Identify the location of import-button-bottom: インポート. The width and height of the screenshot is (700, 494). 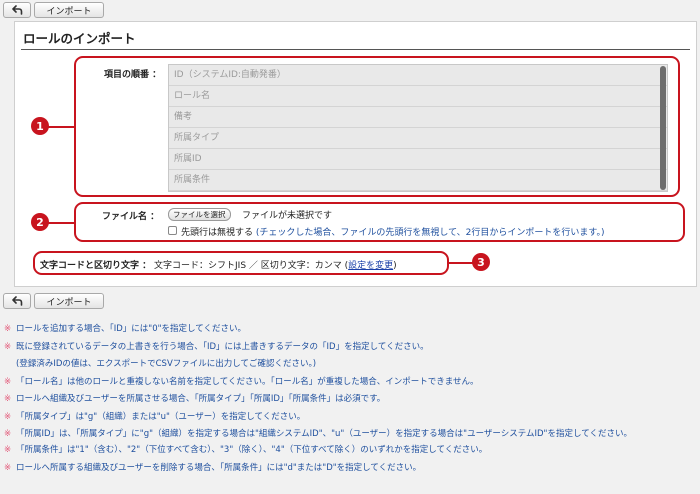
(69, 301).